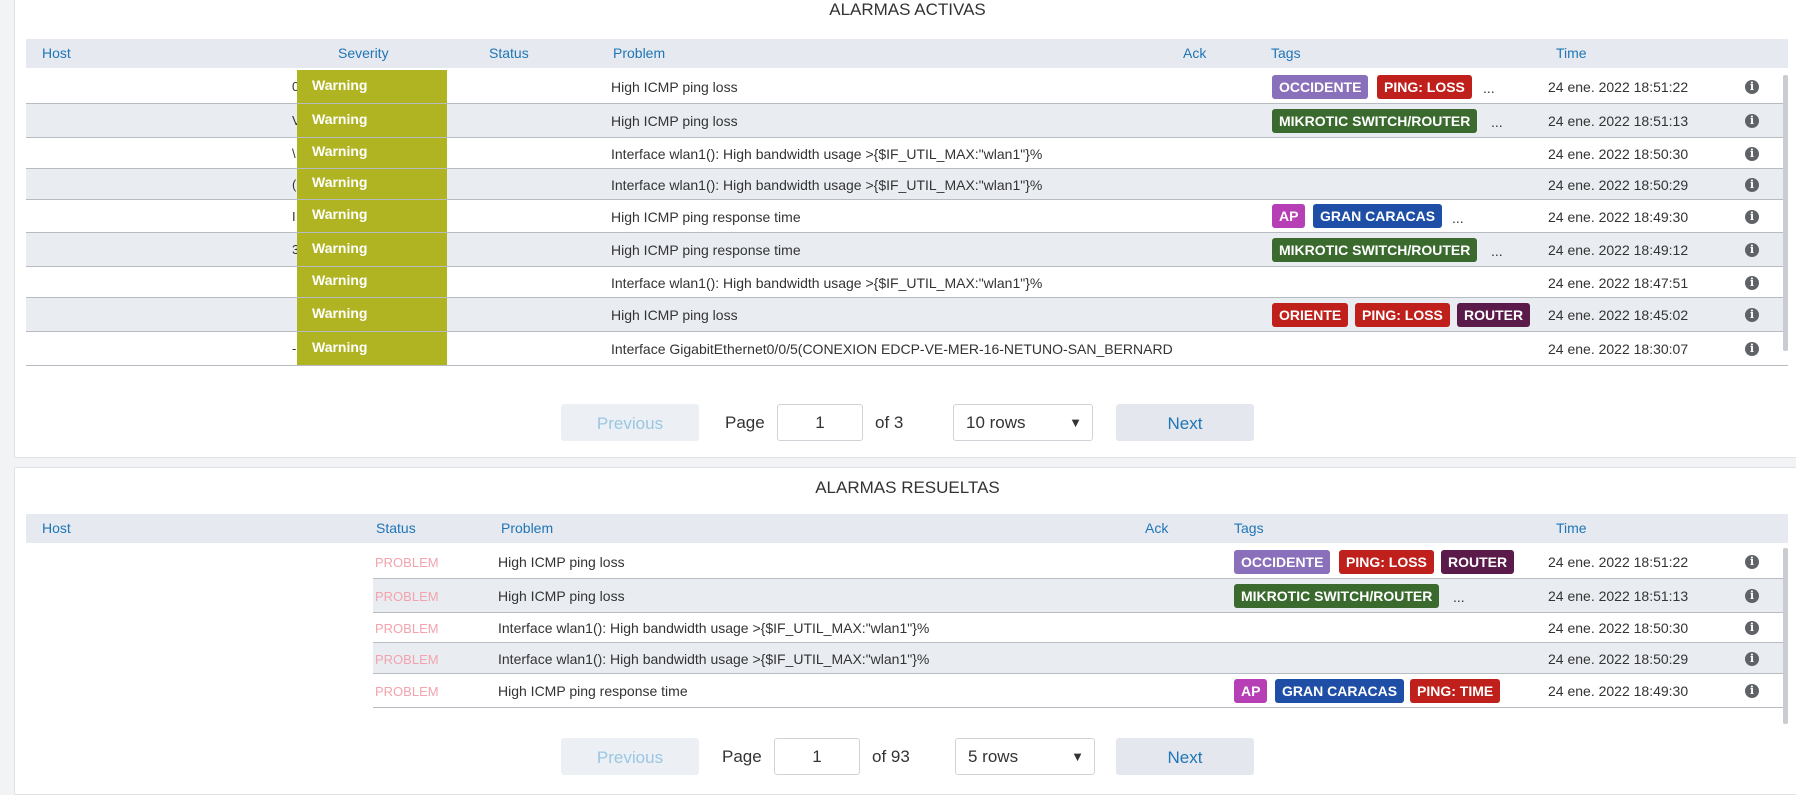 The width and height of the screenshot is (1796, 795). What do you see at coordinates (907, 487) in the screenshot?
I see `resolved-alarms-title: ALARMAS RESUELTAS` at bounding box center [907, 487].